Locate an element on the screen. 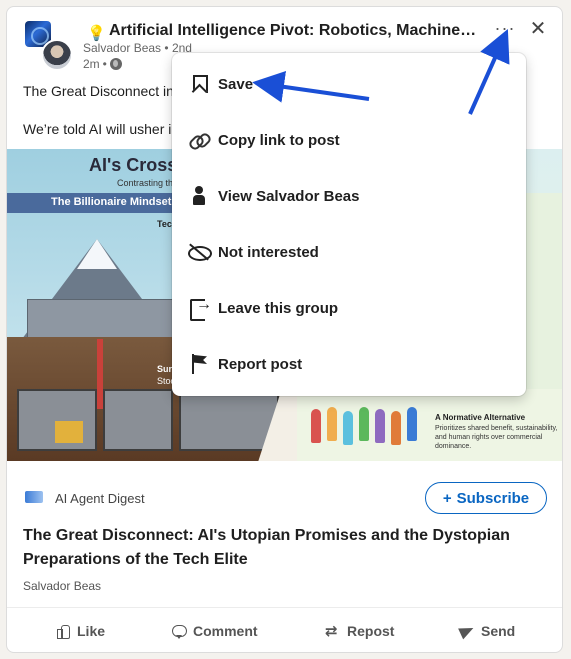 This screenshot has height=659, width=571. article-author: Salvador Beas is located at coordinates (62, 586).